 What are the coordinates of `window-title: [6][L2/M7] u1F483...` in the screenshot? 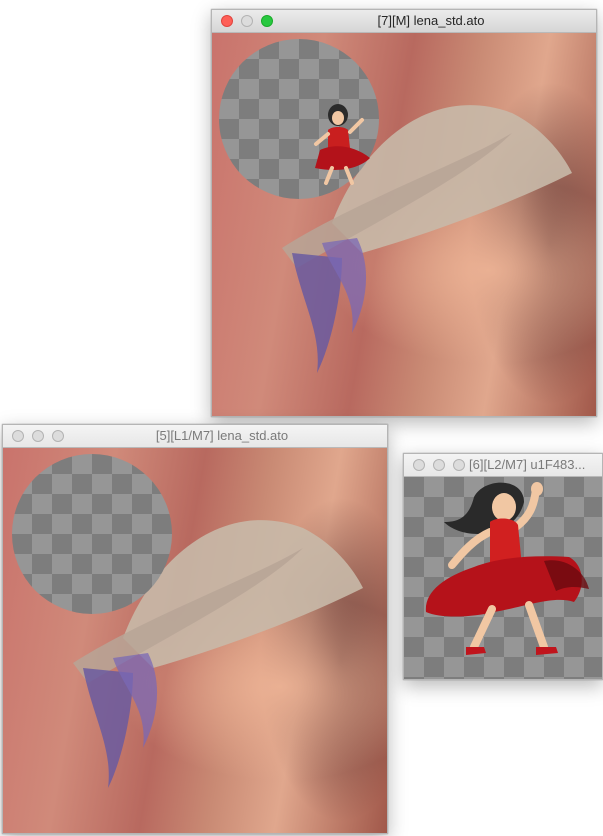 It's located at (527, 464).